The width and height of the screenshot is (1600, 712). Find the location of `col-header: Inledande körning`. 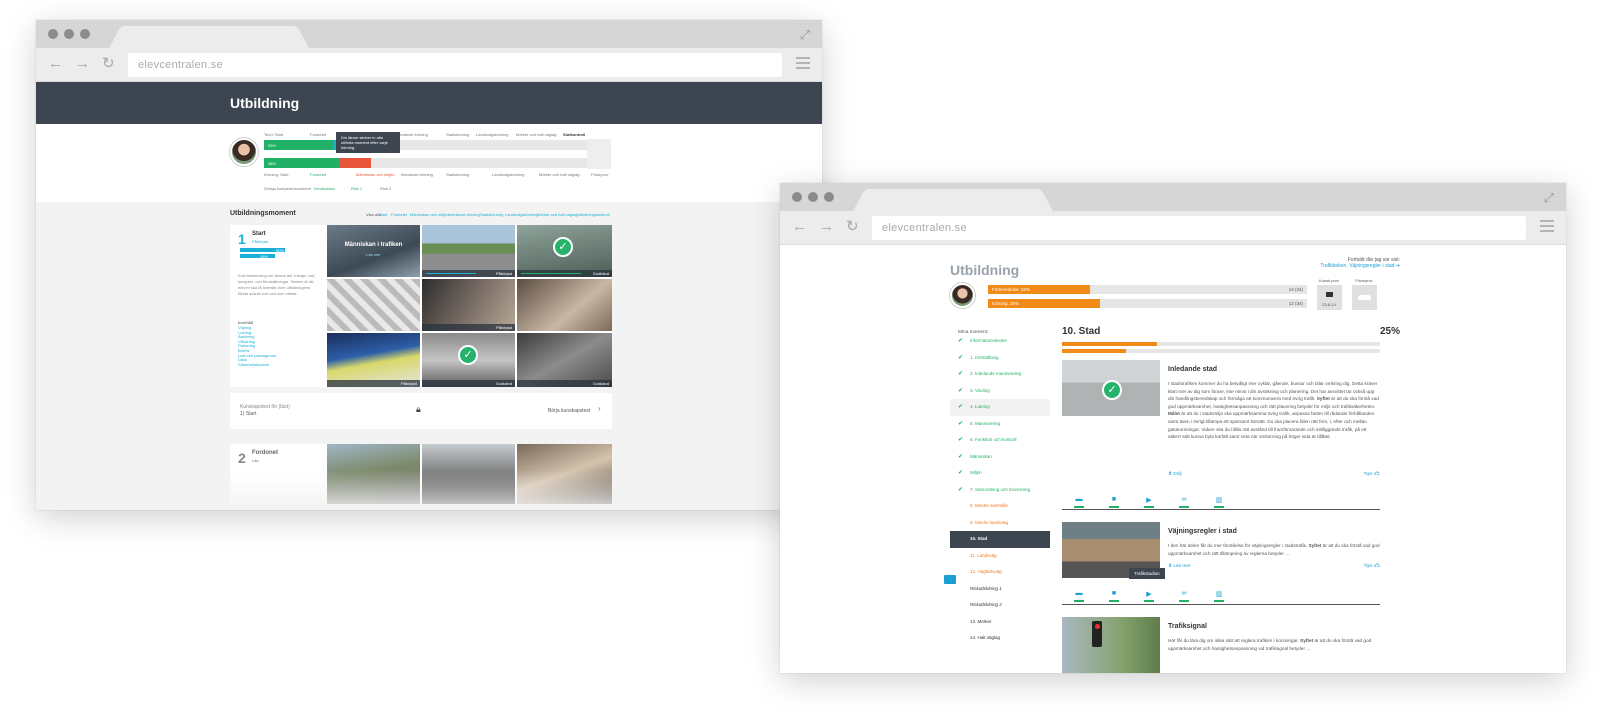

col-header: Inledande körning is located at coordinates (412, 134).